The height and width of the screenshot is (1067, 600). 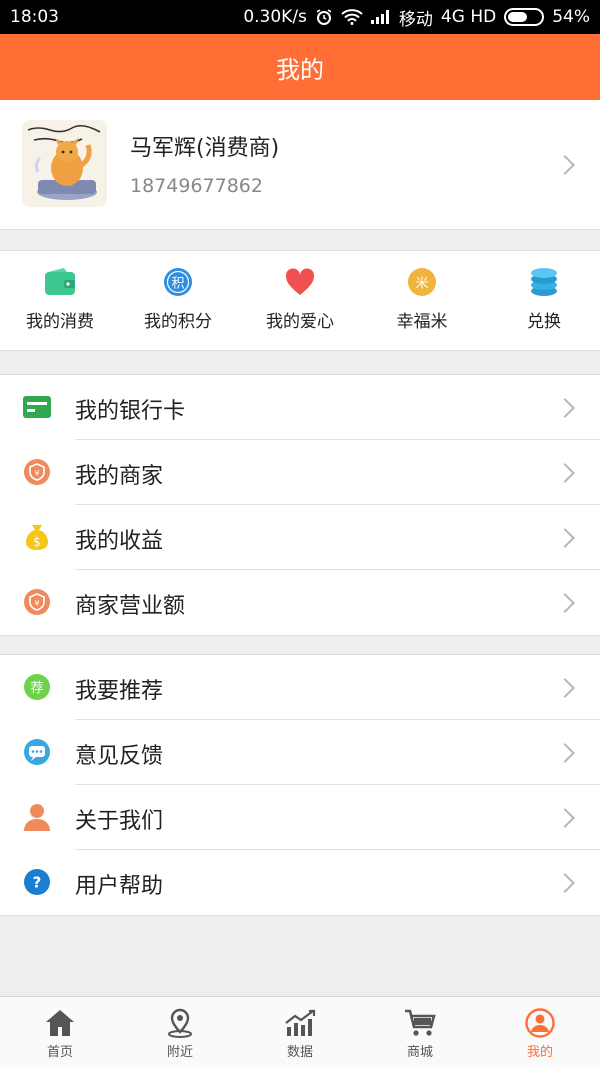 What do you see at coordinates (540, 1023) in the screenshot?
I see `user-icon` at bounding box center [540, 1023].